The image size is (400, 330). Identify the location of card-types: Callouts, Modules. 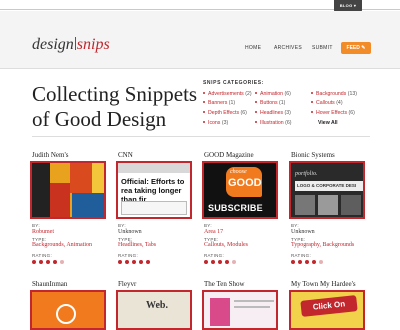
(226, 245).